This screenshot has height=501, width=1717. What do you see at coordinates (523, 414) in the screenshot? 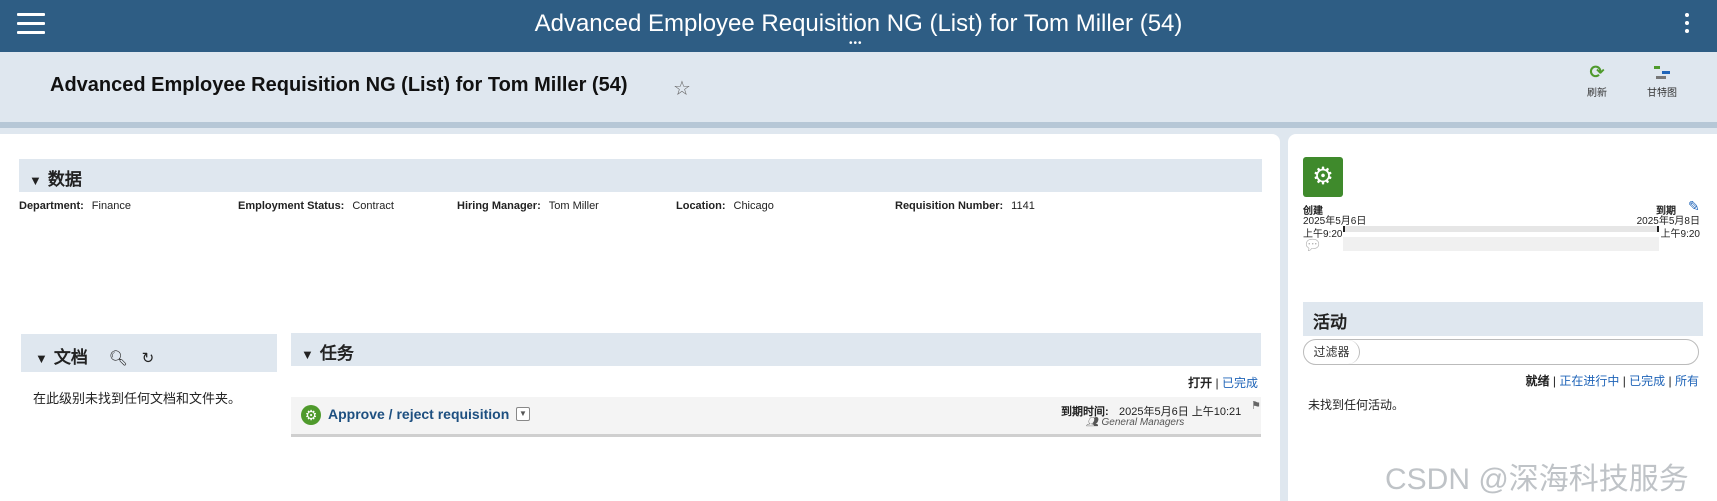
I see `task-dropdown-icon: ▼` at bounding box center [523, 414].